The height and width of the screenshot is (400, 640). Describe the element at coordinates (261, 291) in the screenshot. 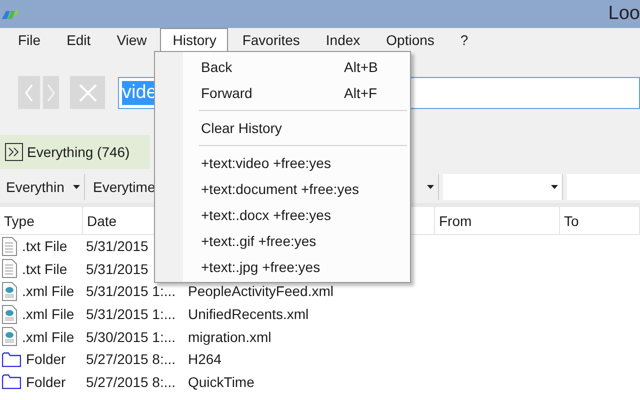

I see `table-cell: PeopleActivityFeed.xml` at that location.